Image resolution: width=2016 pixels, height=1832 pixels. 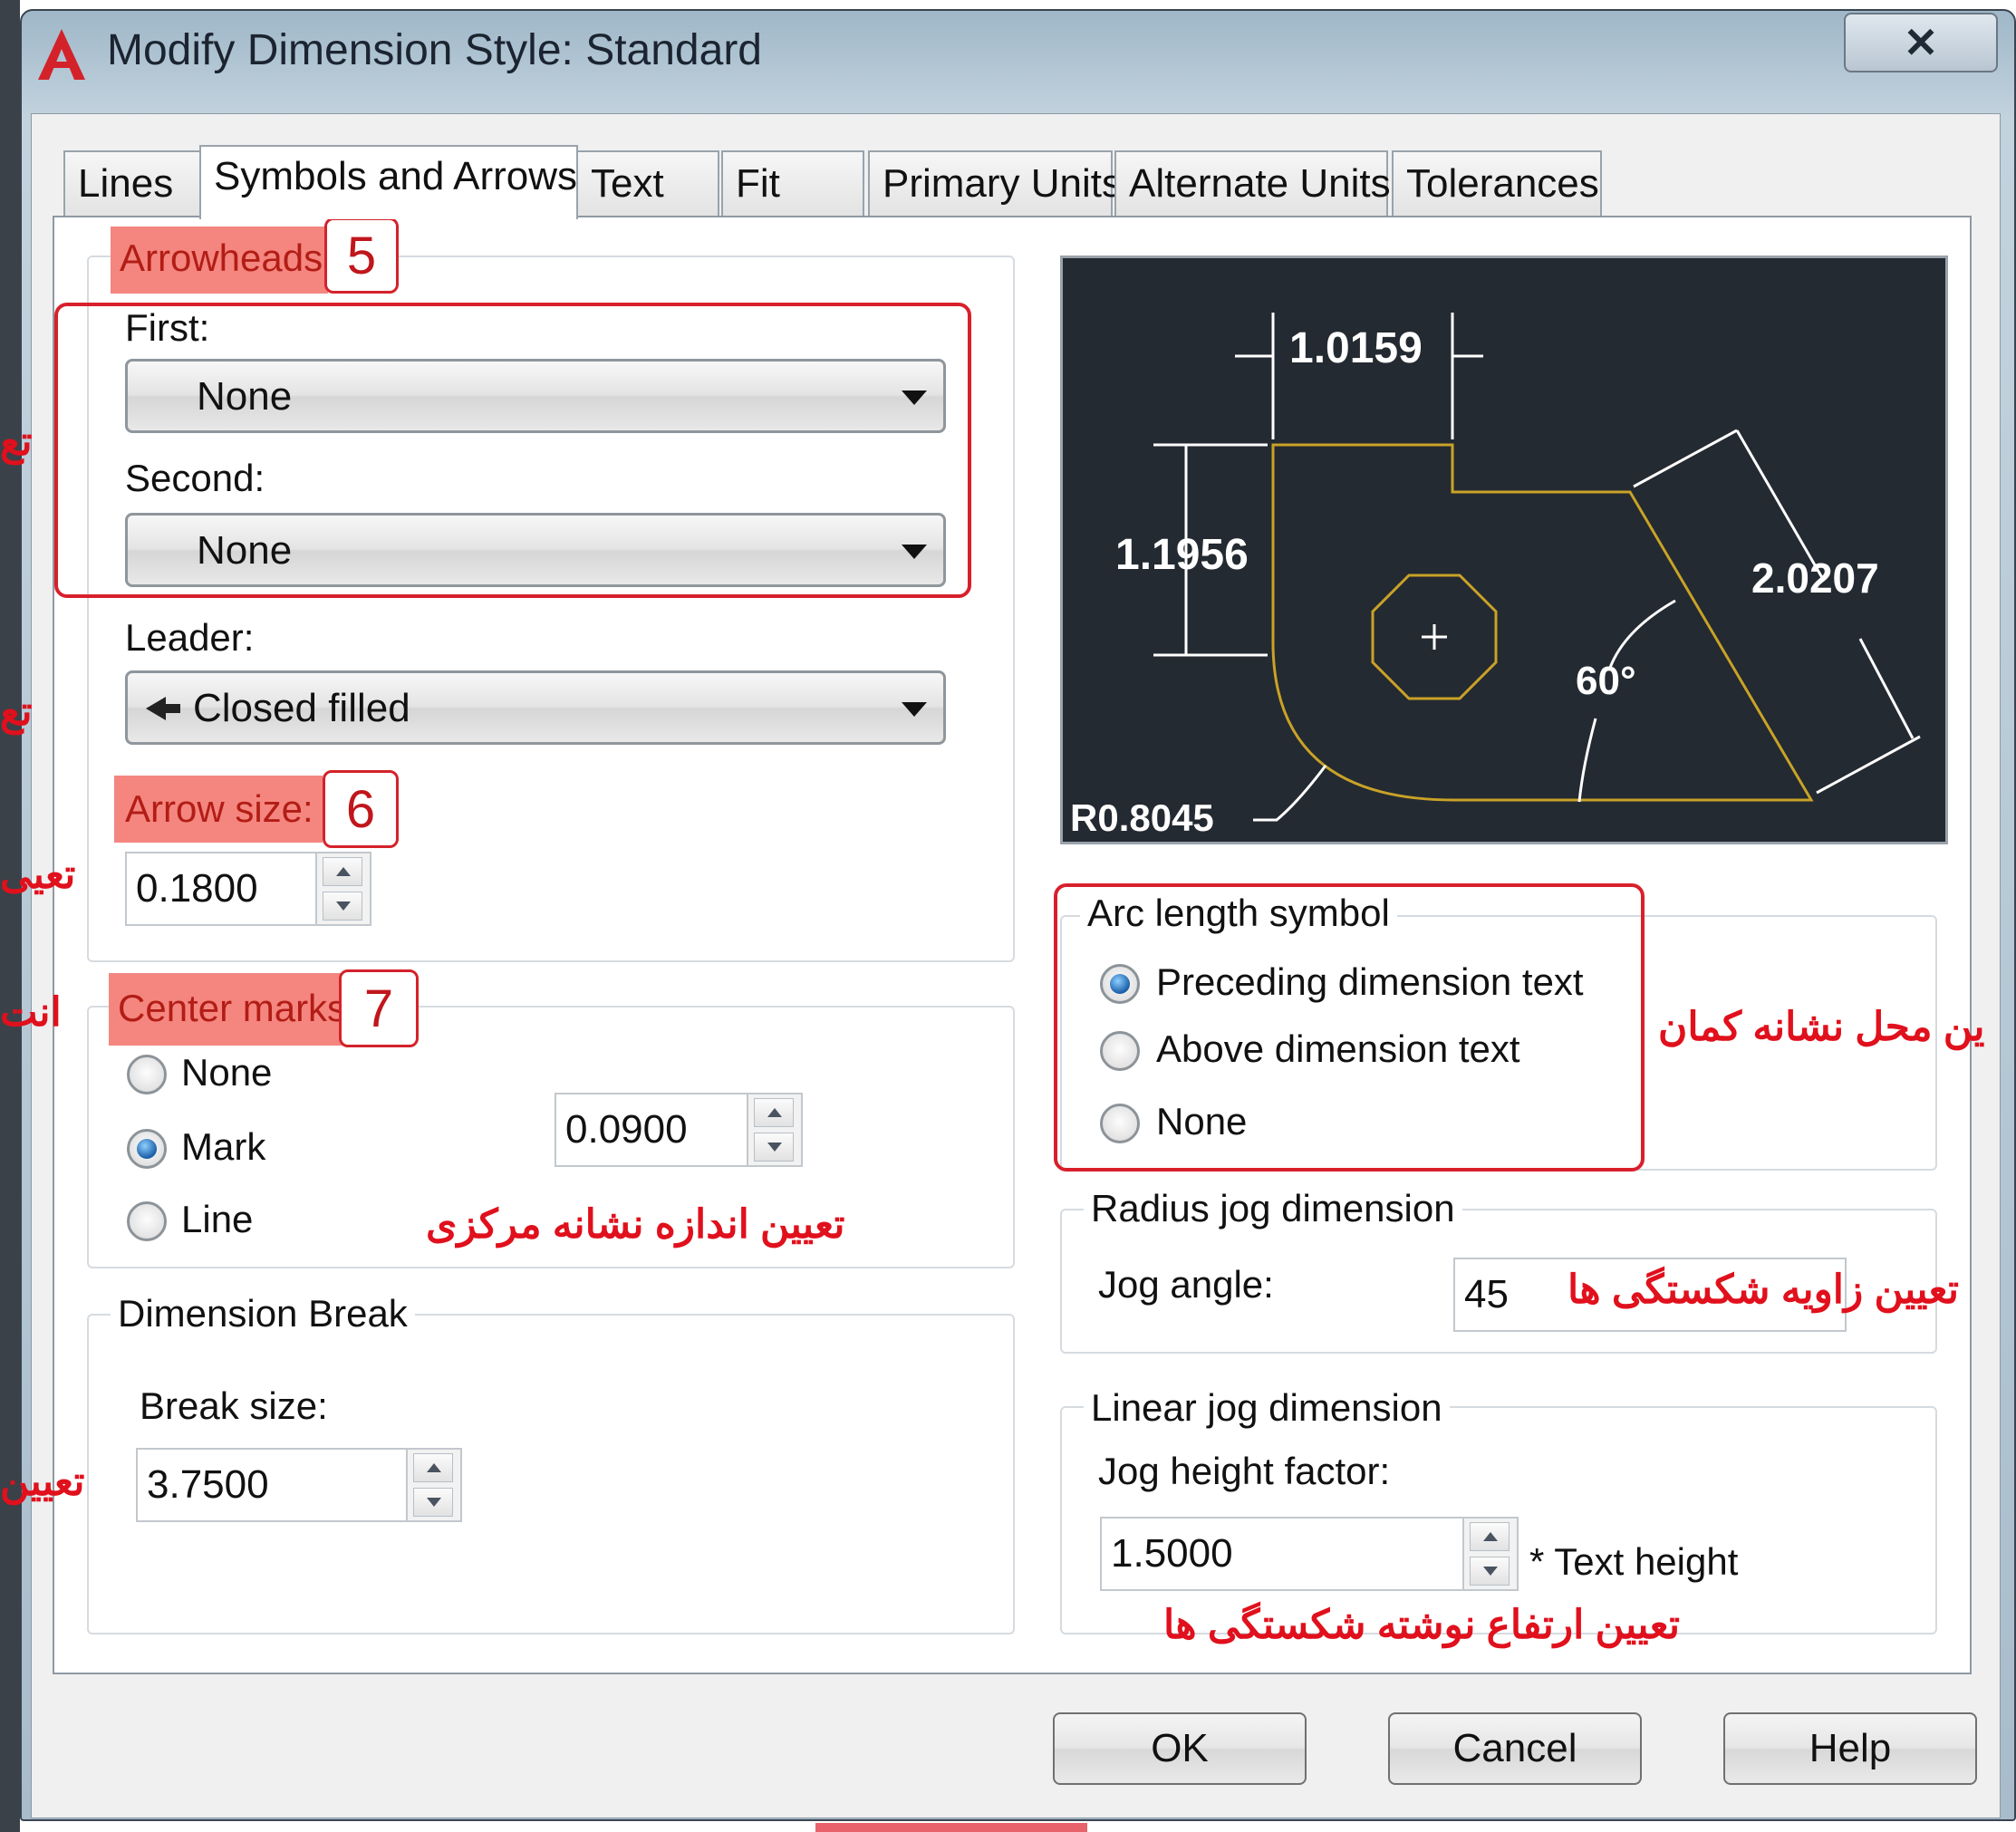 I want to click on jog-height-factor-input: 1.5000, so click(x=1309, y=1554).